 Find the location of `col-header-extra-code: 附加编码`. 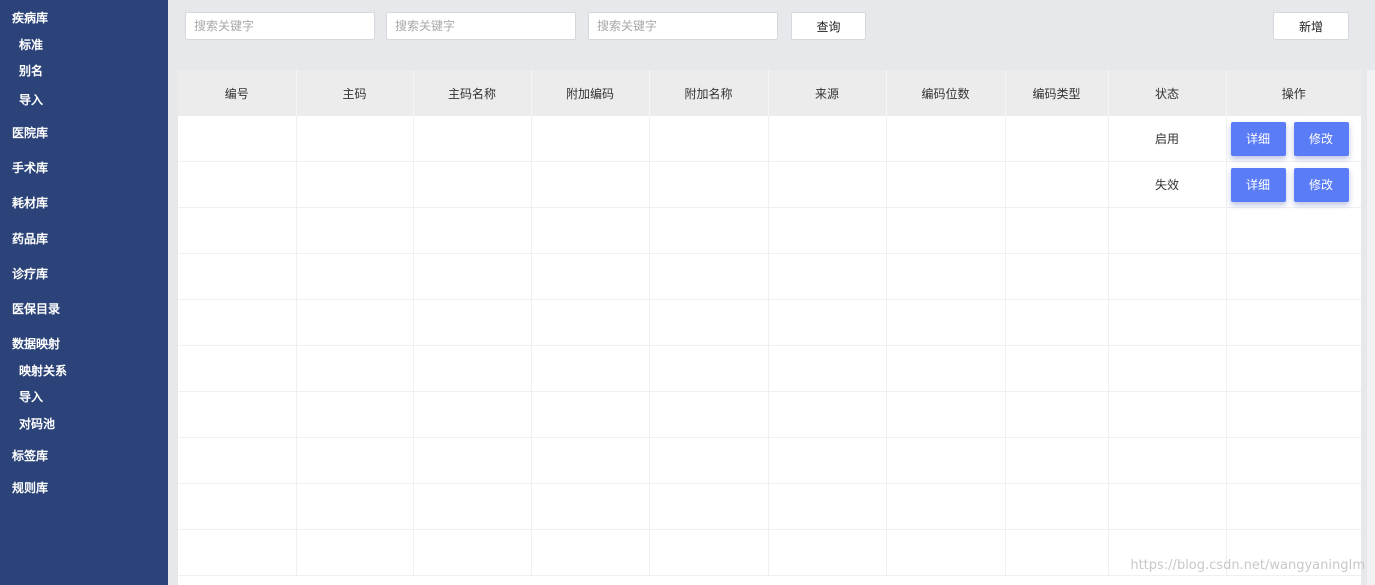

col-header-extra-code: 附加编码 is located at coordinates (590, 93).